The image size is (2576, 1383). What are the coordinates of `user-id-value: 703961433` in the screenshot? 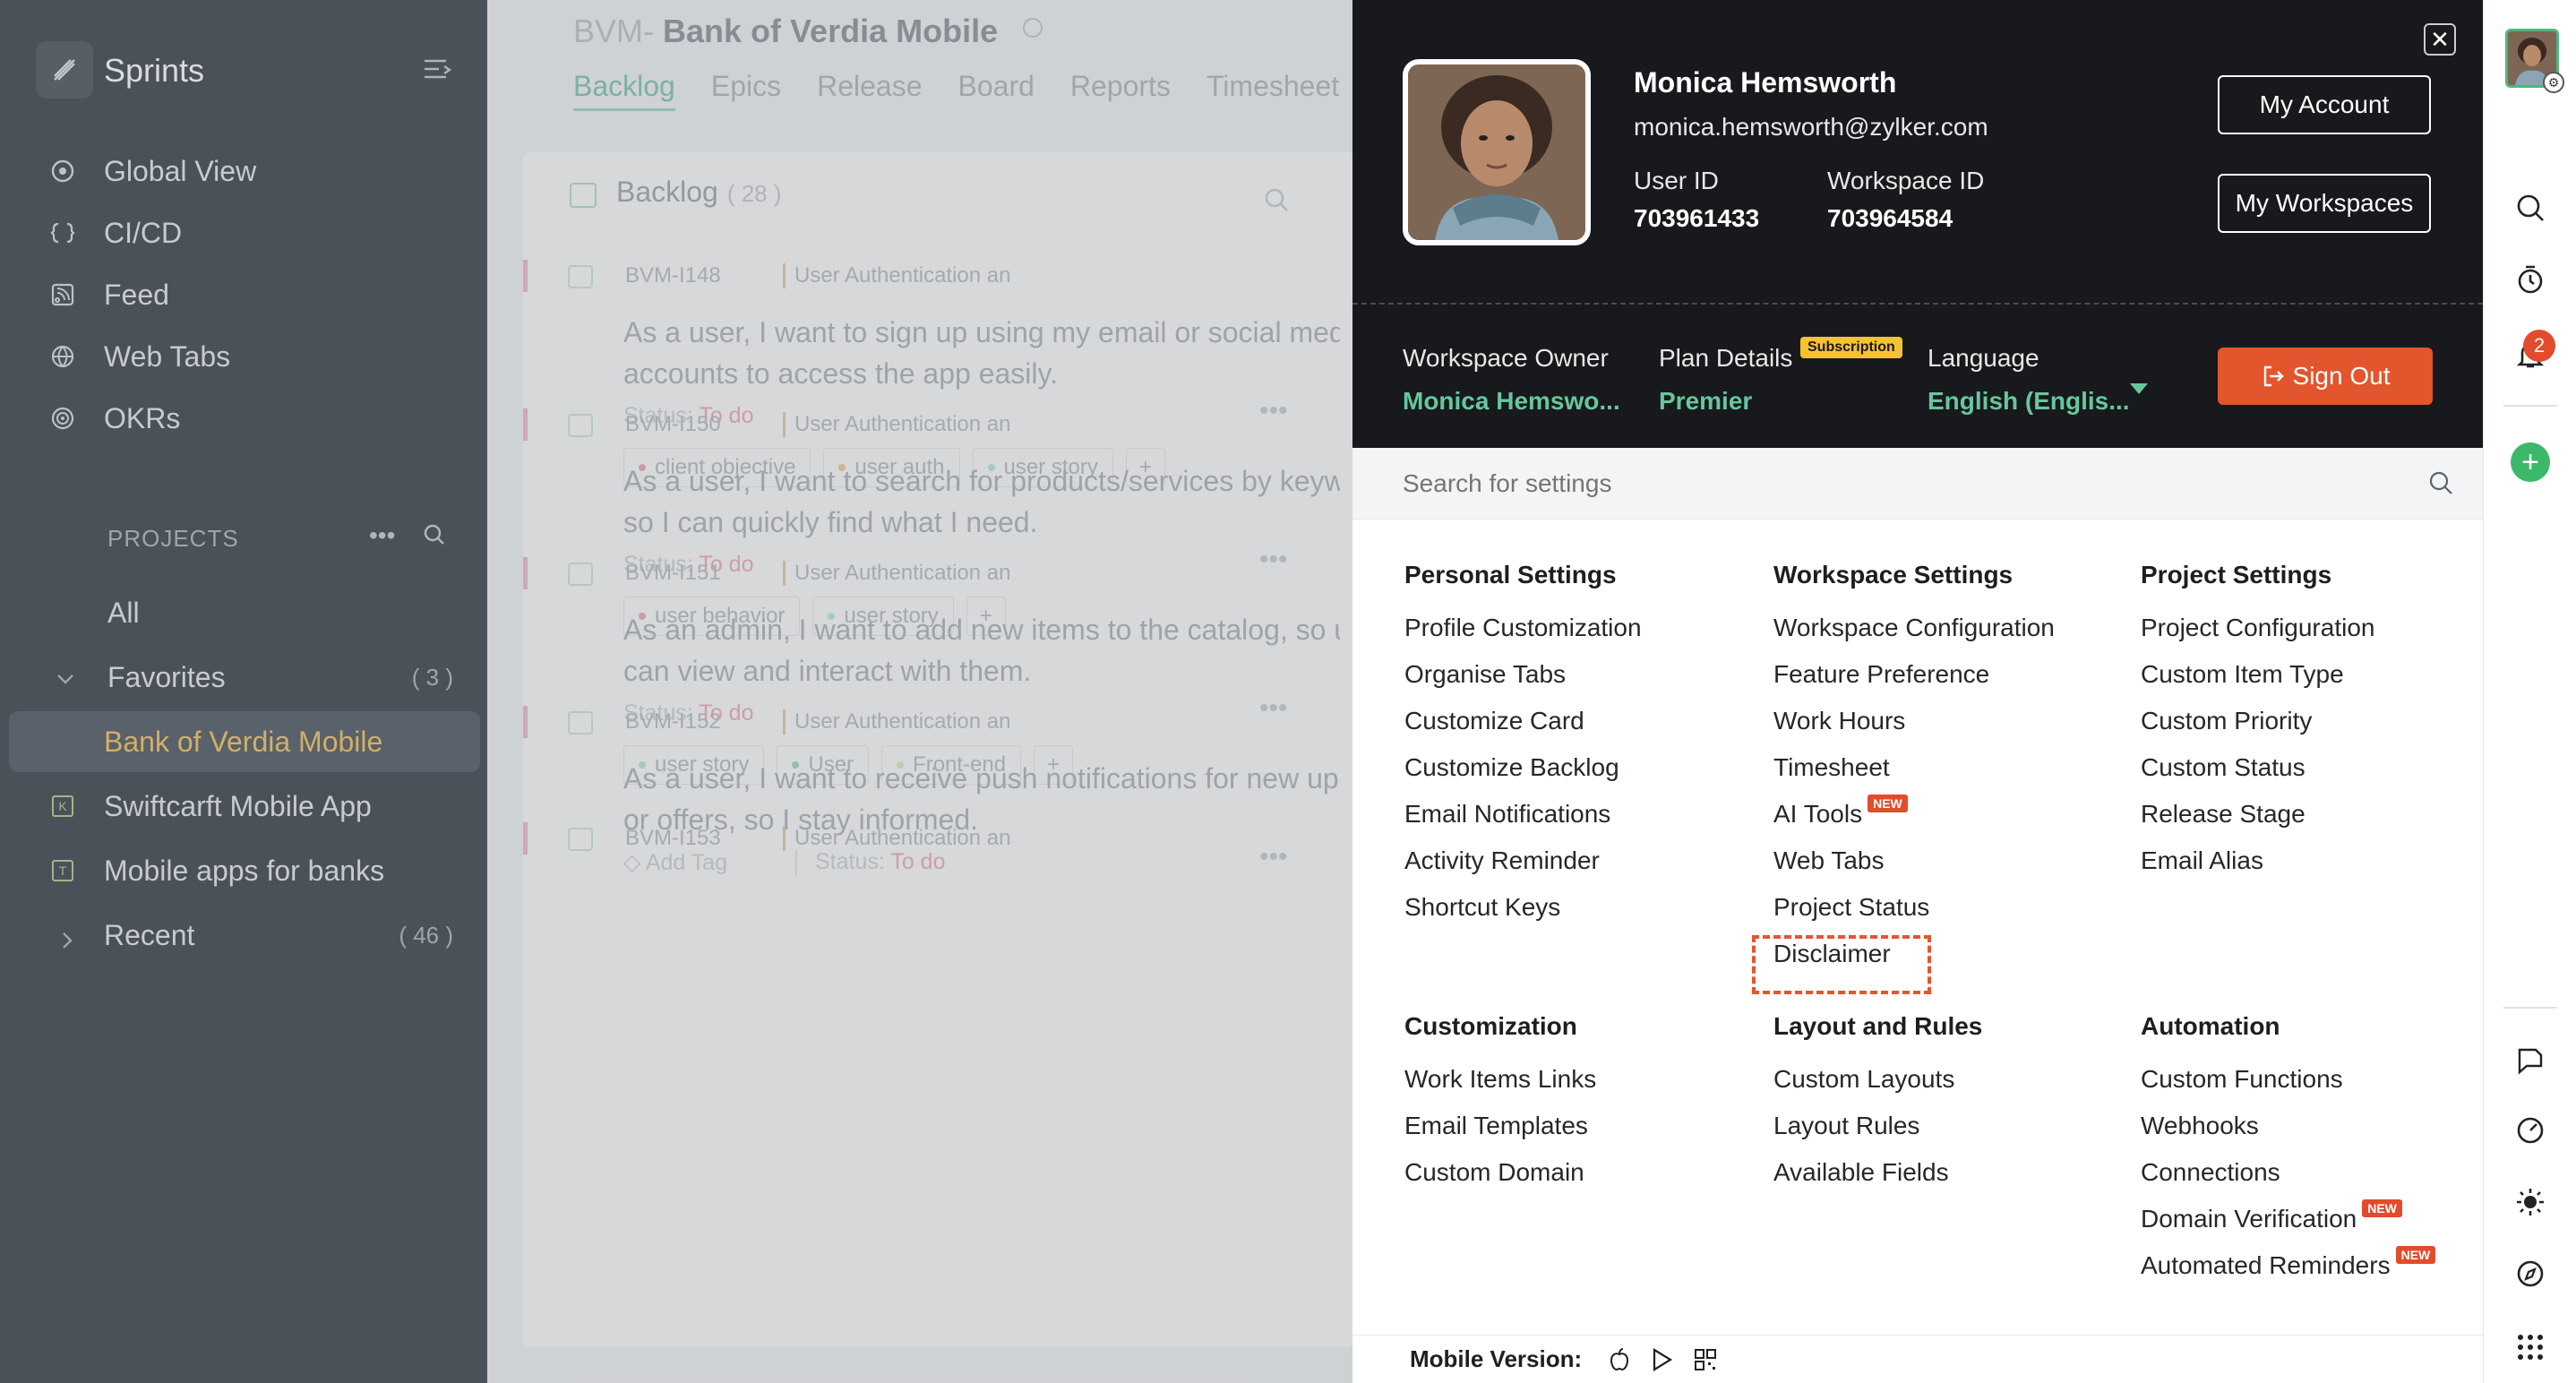 It's located at (1697, 218).